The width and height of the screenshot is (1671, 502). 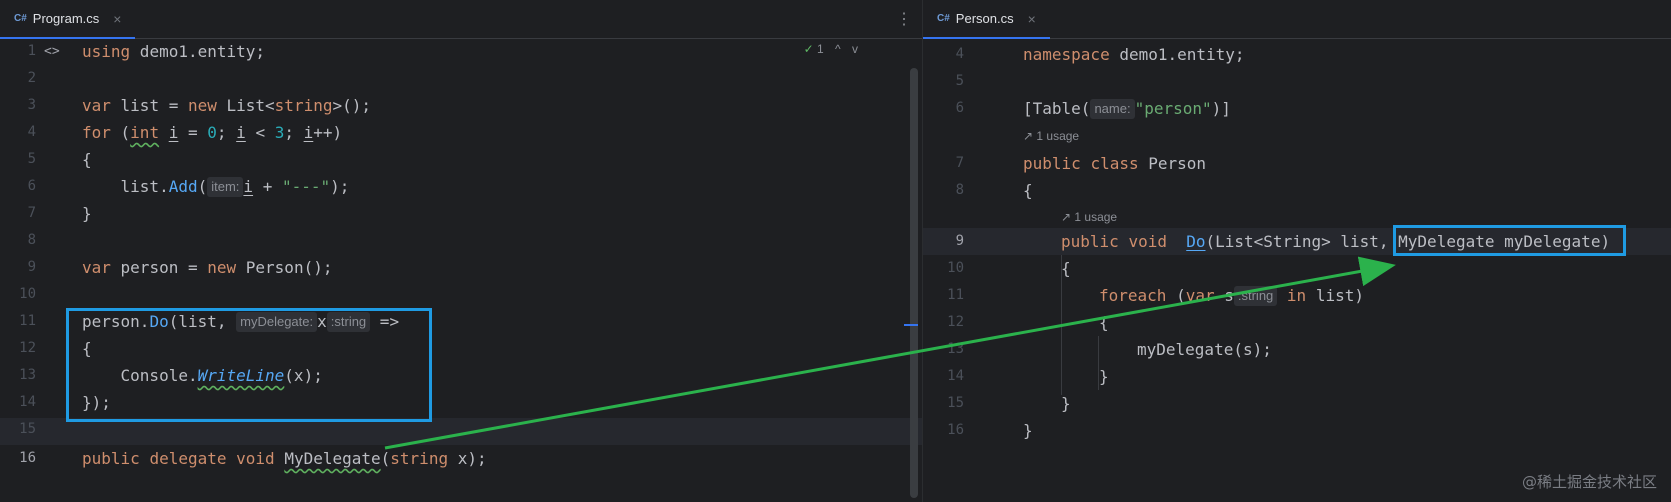 What do you see at coordinates (1066, 403) in the screenshot?
I see `code-line-15: }` at bounding box center [1066, 403].